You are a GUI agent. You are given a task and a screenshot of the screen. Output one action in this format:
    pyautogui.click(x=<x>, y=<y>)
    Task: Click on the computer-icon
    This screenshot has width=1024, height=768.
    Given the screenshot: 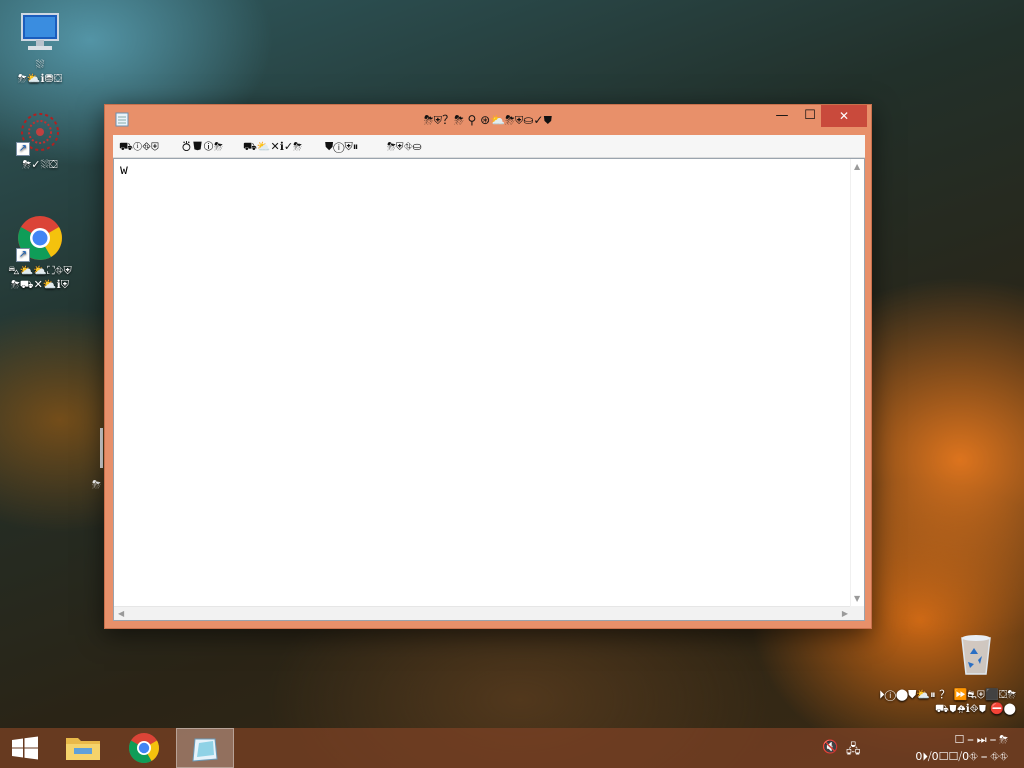 What is the action you would take?
    pyautogui.click(x=40, y=32)
    